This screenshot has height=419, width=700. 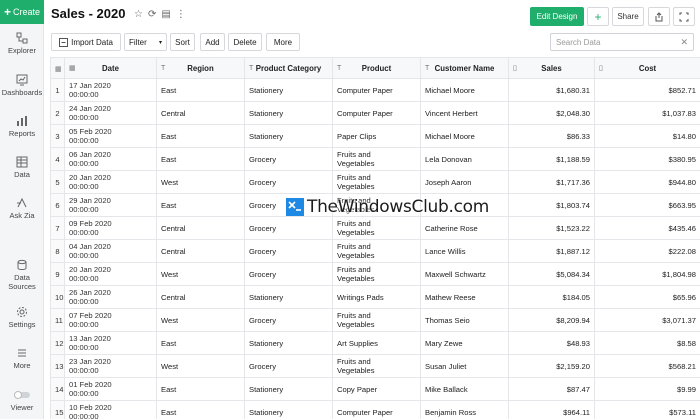 What do you see at coordinates (464, 343) in the screenshot?
I see `customer-cell: Mary Zewe` at bounding box center [464, 343].